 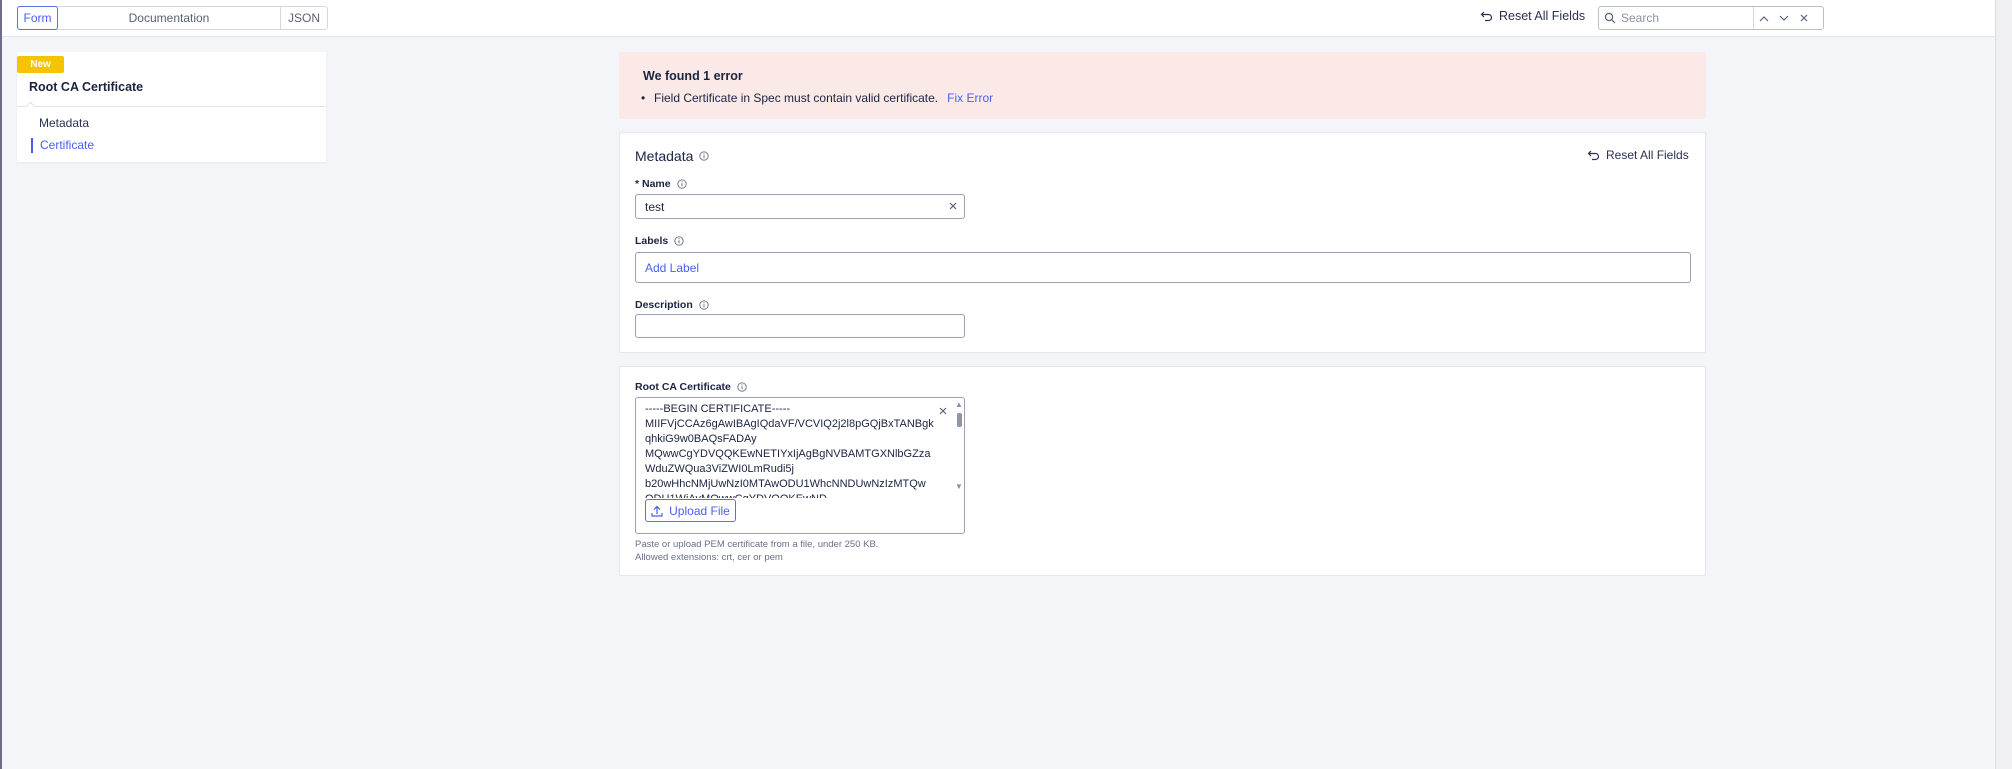 I want to click on reset-metadata-label: Reset All Fields, so click(x=1647, y=155).